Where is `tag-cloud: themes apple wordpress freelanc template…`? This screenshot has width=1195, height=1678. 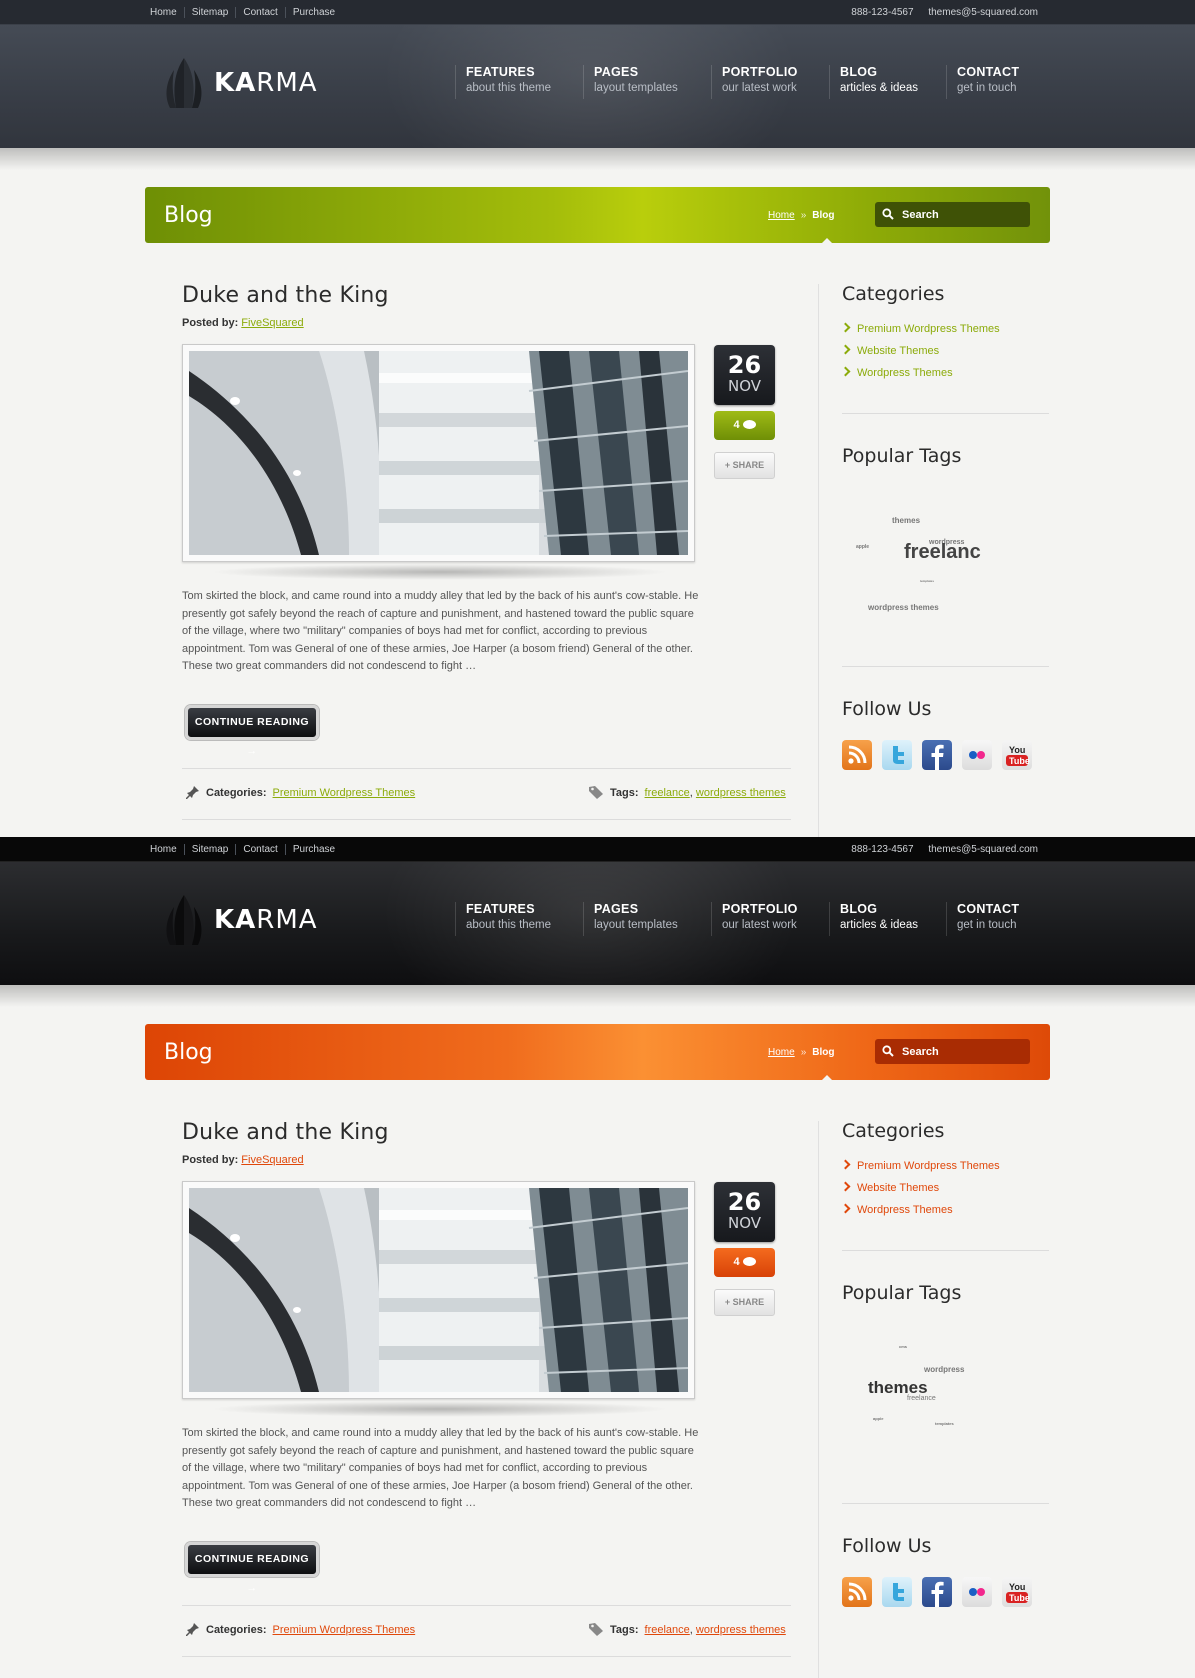 tag-cloud: themes apple wordpress freelanc template… is located at coordinates (945, 572).